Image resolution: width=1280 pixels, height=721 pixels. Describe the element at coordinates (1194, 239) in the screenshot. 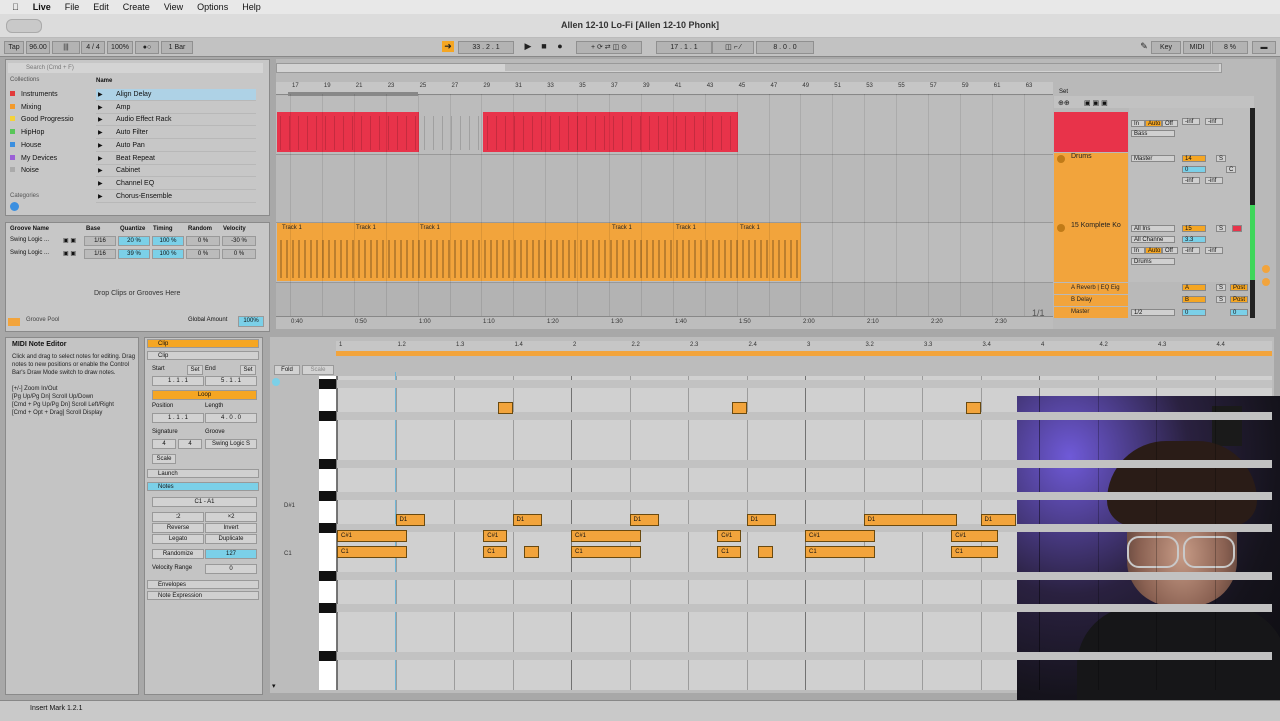

I see `komplete-pan: 3.3` at that location.